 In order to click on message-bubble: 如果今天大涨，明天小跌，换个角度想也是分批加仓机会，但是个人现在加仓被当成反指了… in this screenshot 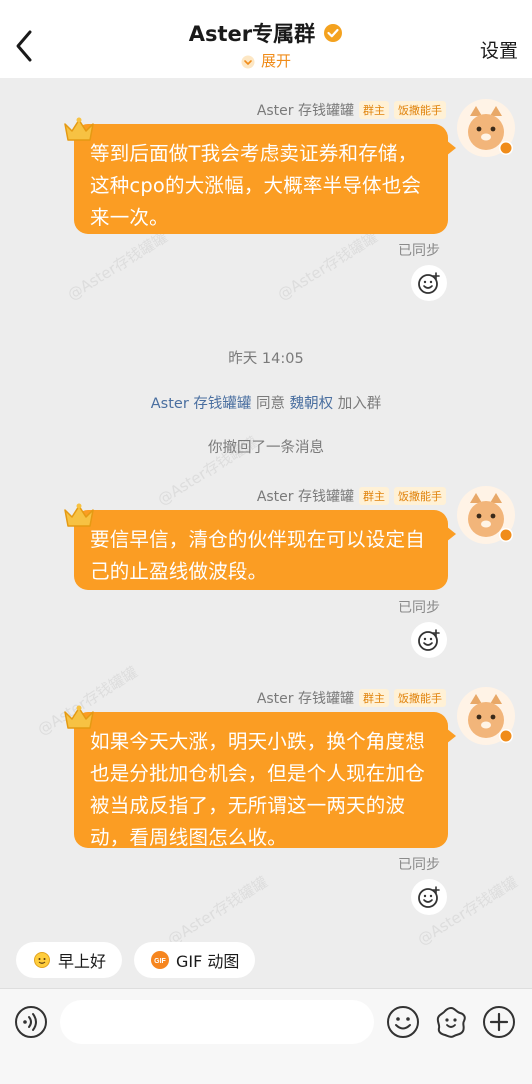, I will do `click(265, 780)`.